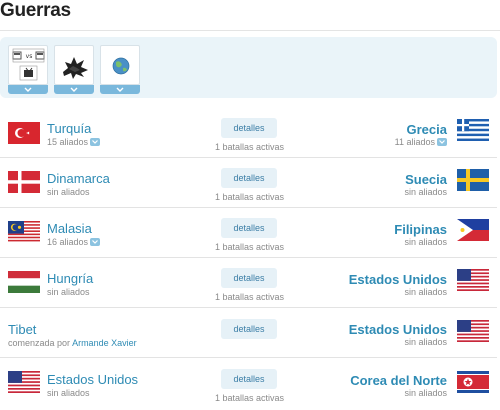 This screenshot has width=500, height=410. What do you see at coordinates (74, 65) in the screenshot?
I see `explosion-icon` at bounding box center [74, 65].